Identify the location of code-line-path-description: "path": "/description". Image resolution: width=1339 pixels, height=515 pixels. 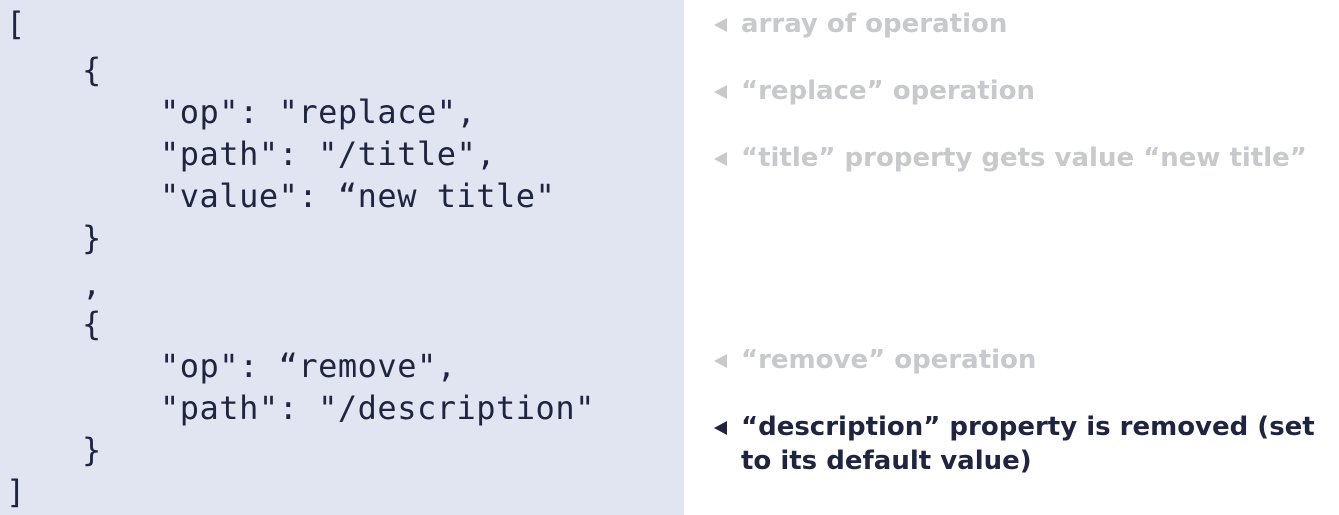
(377, 408).